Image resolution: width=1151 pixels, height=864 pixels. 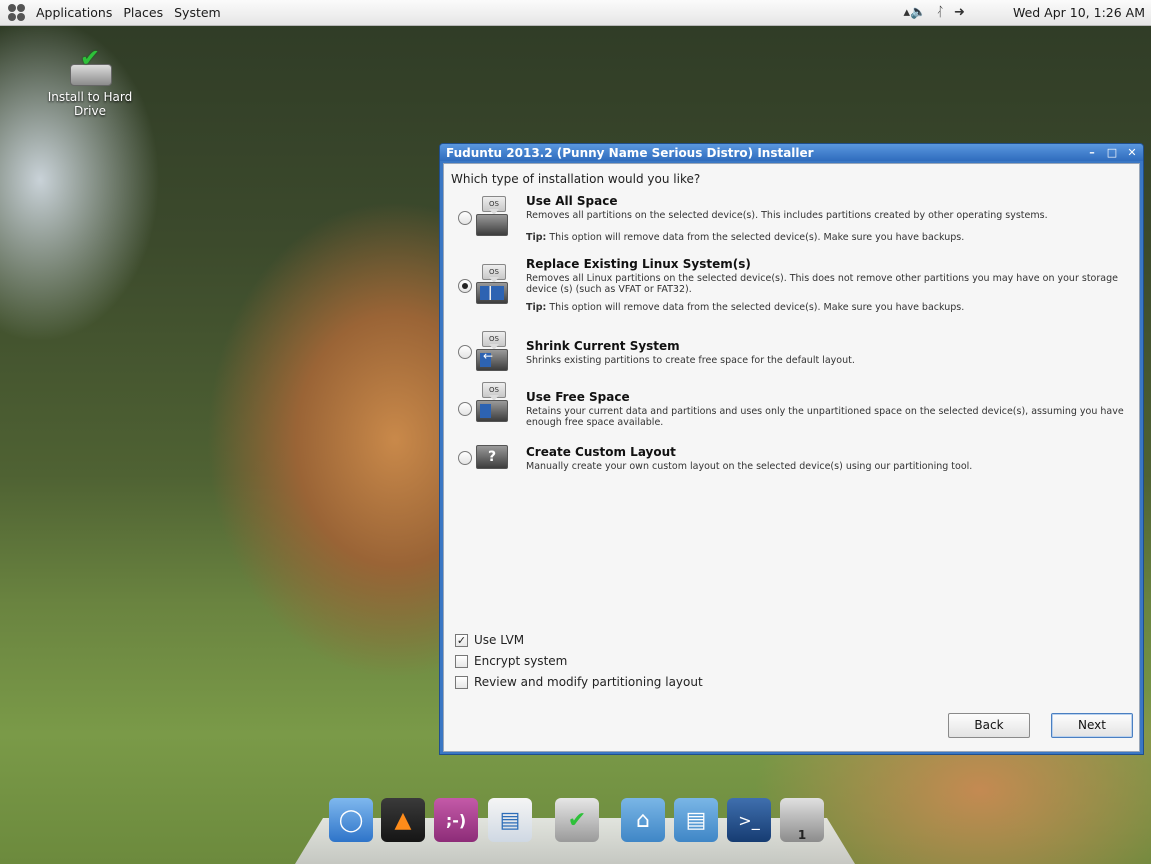 I want to click on fuduntu-logo-icon, so click(x=17, y=12).